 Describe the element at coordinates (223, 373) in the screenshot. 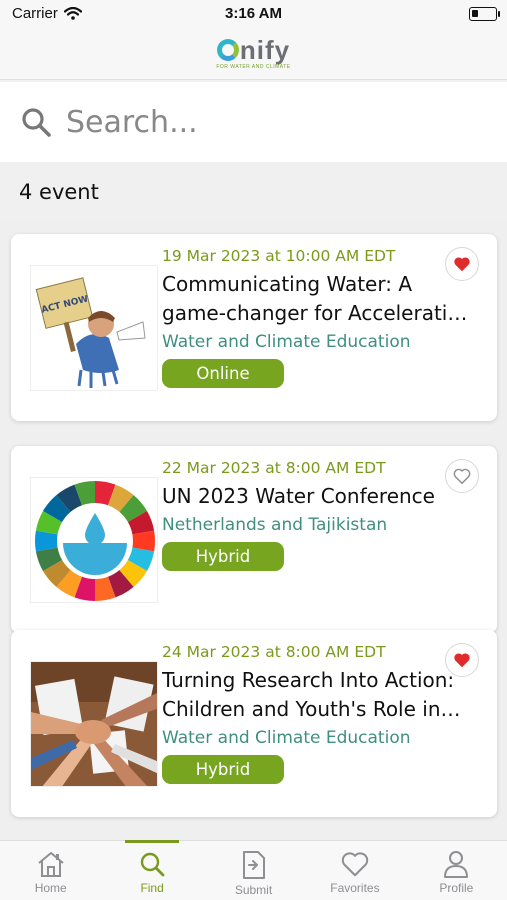

I see `event-mode-badge: Online` at that location.